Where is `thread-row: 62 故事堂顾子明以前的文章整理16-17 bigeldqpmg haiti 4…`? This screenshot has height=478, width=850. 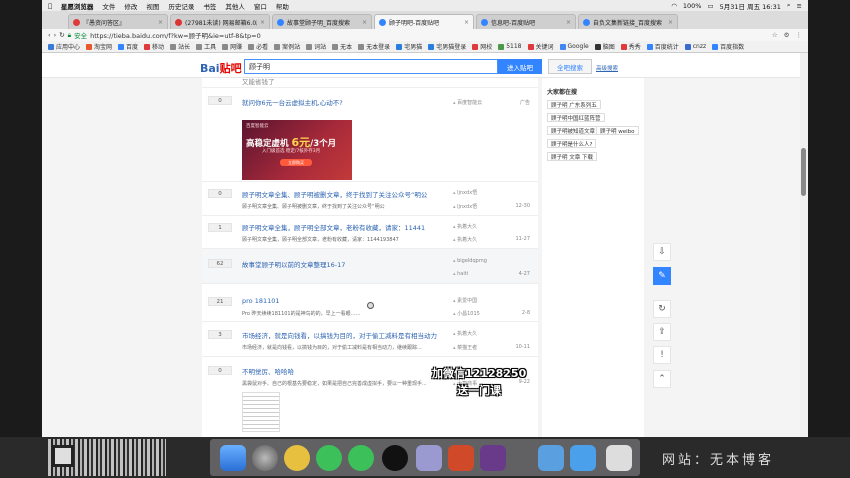 thread-row: 62 故事堂顾子明以前的文章整理16-17 bigeldqpmg haiti 4… is located at coordinates (370, 266).